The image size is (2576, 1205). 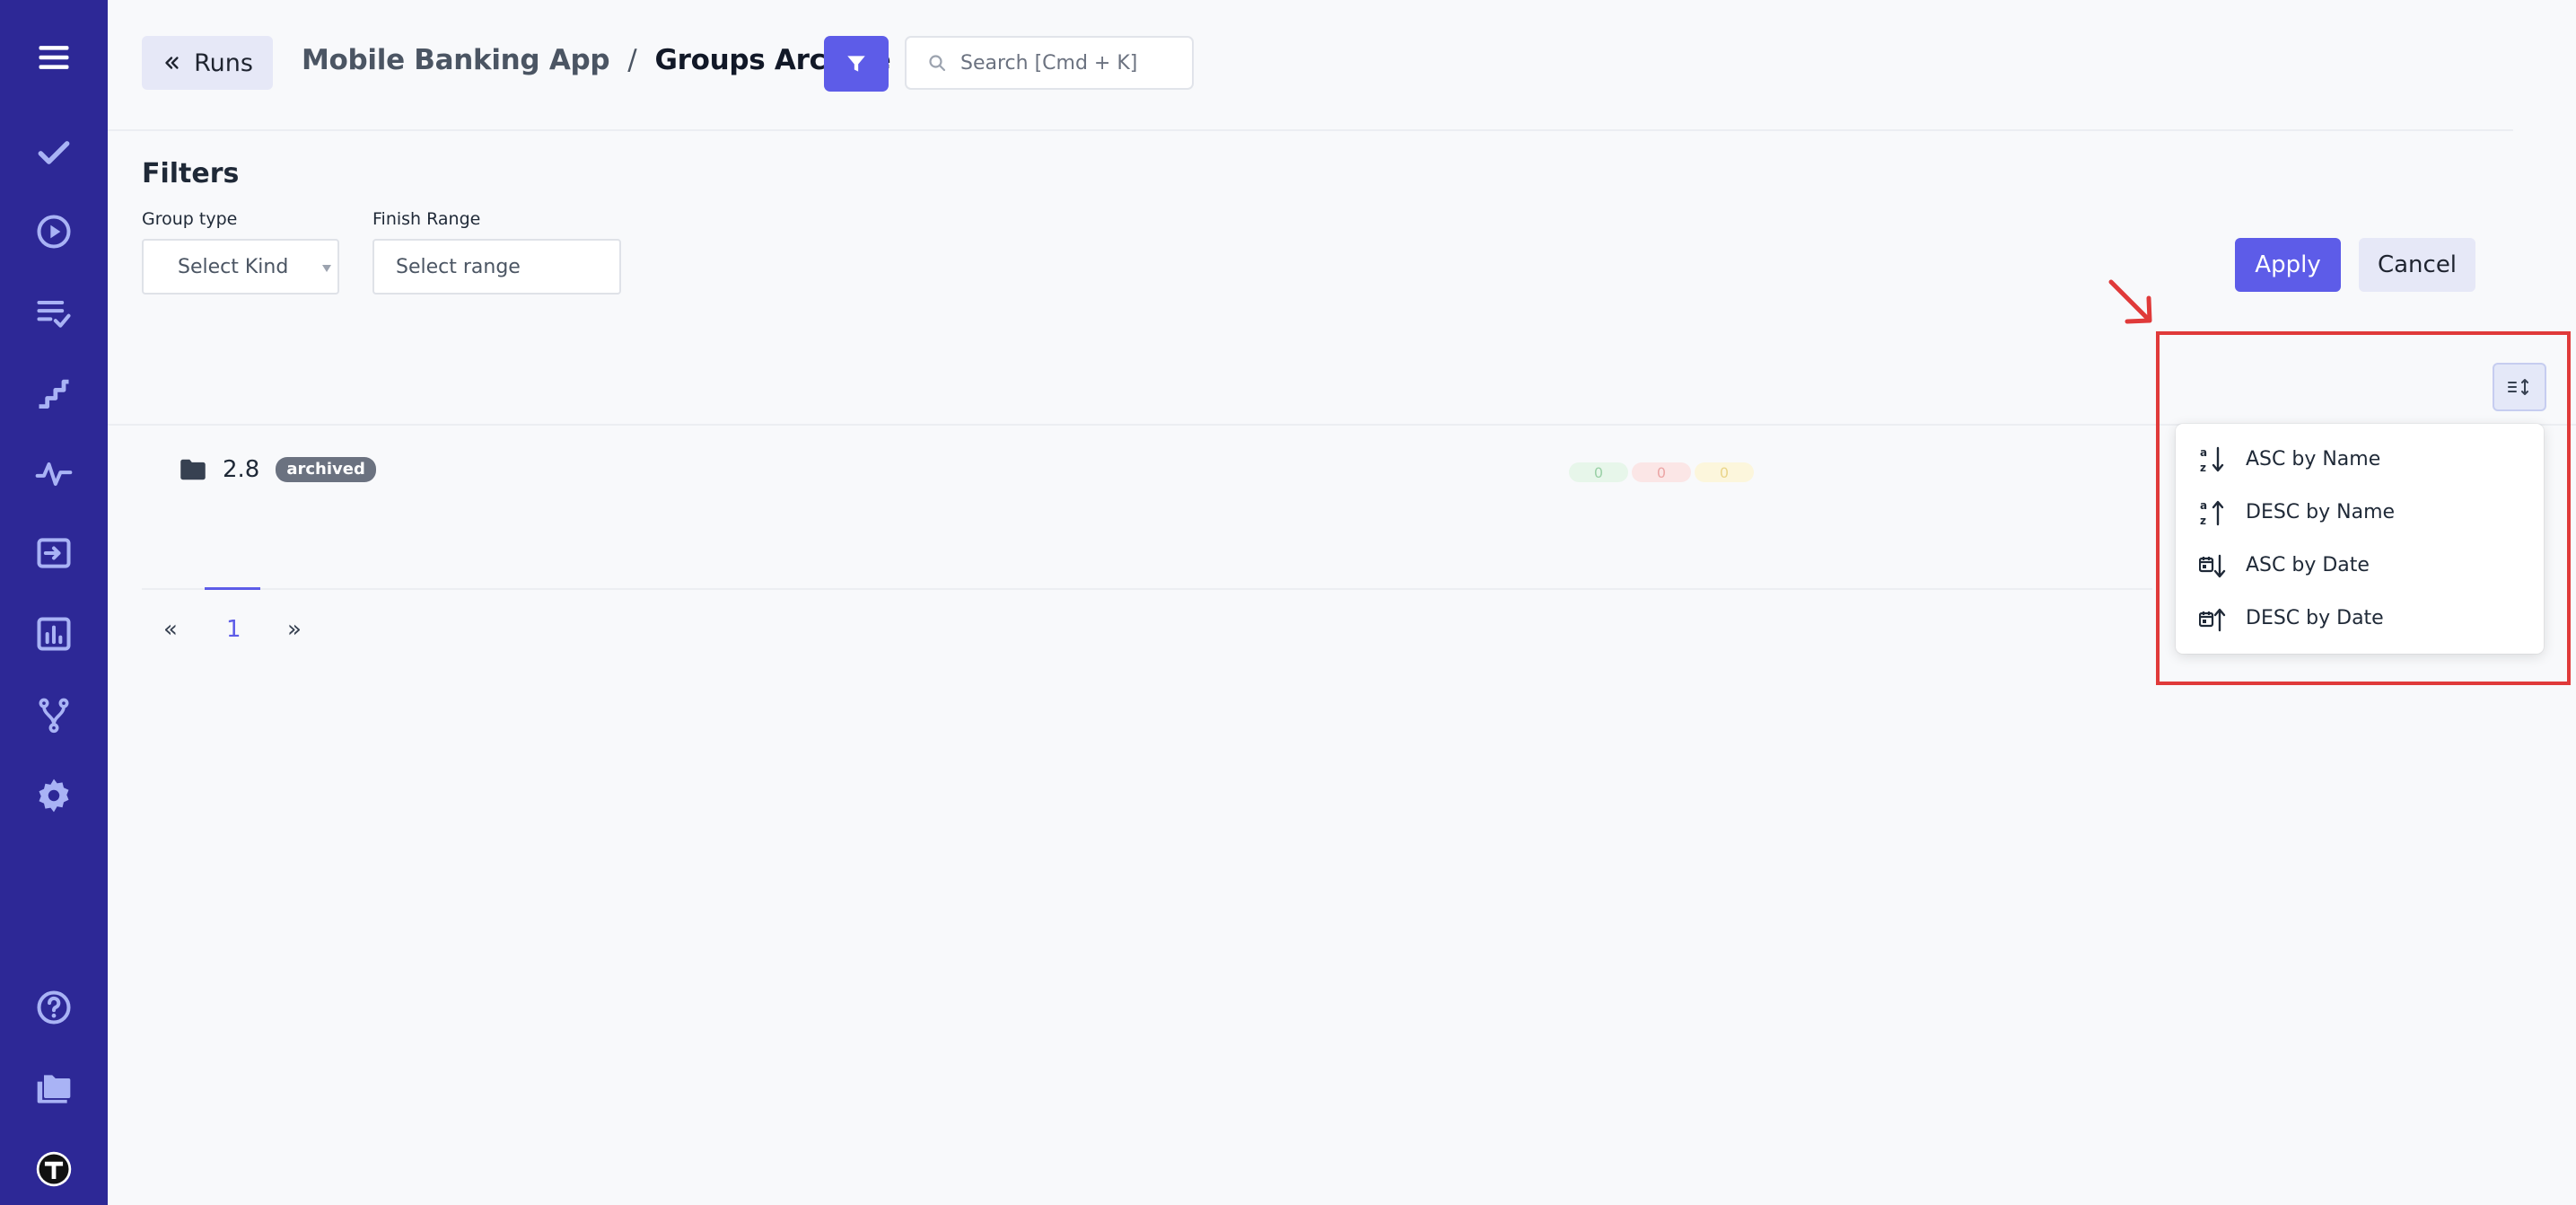 What do you see at coordinates (2212, 620) in the screenshot?
I see `sort-date-desc-icon` at bounding box center [2212, 620].